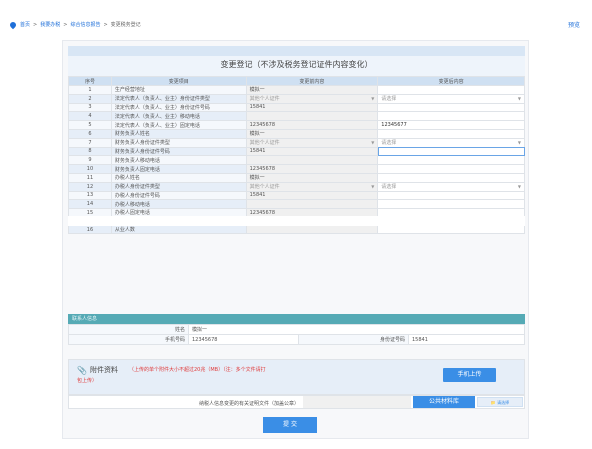 Image resolution: width=592 pixels, height=449 pixels. What do you see at coordinates (178, 160) in the screenshot?
I see `row-item-label: 财务负责人移动电话` at bounding box center [178, 160].